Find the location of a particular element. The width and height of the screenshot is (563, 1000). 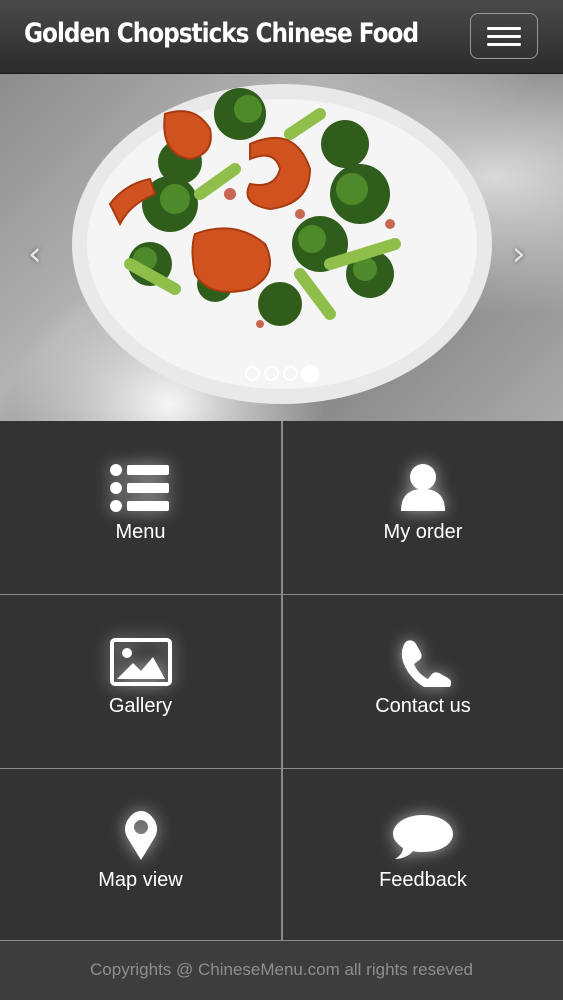

phone-icon is located at coordinates (426, 663).